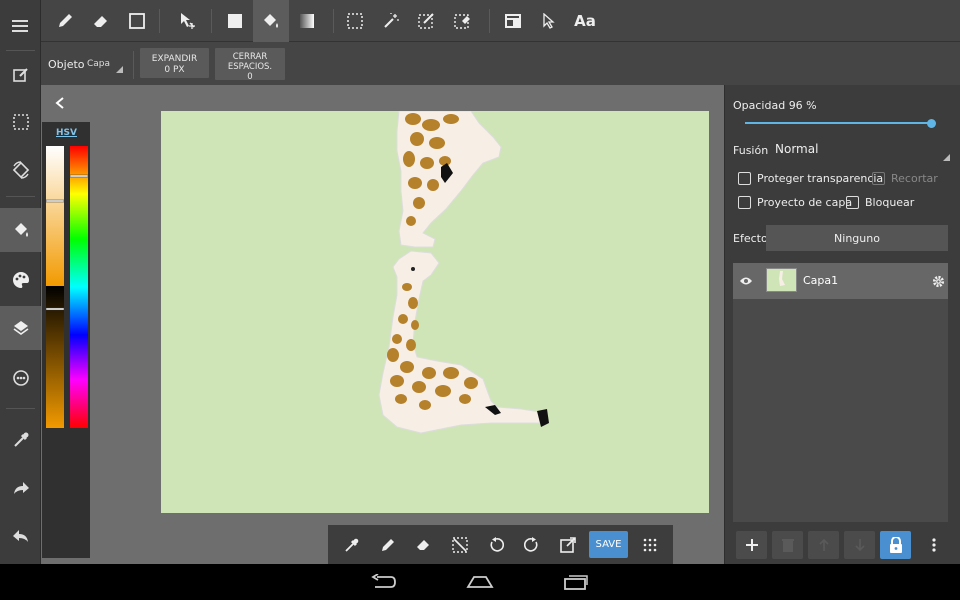  Describe the element at coordinates (20, 170) in the screenshot. I see `rotate-canvas-icon` at that location.